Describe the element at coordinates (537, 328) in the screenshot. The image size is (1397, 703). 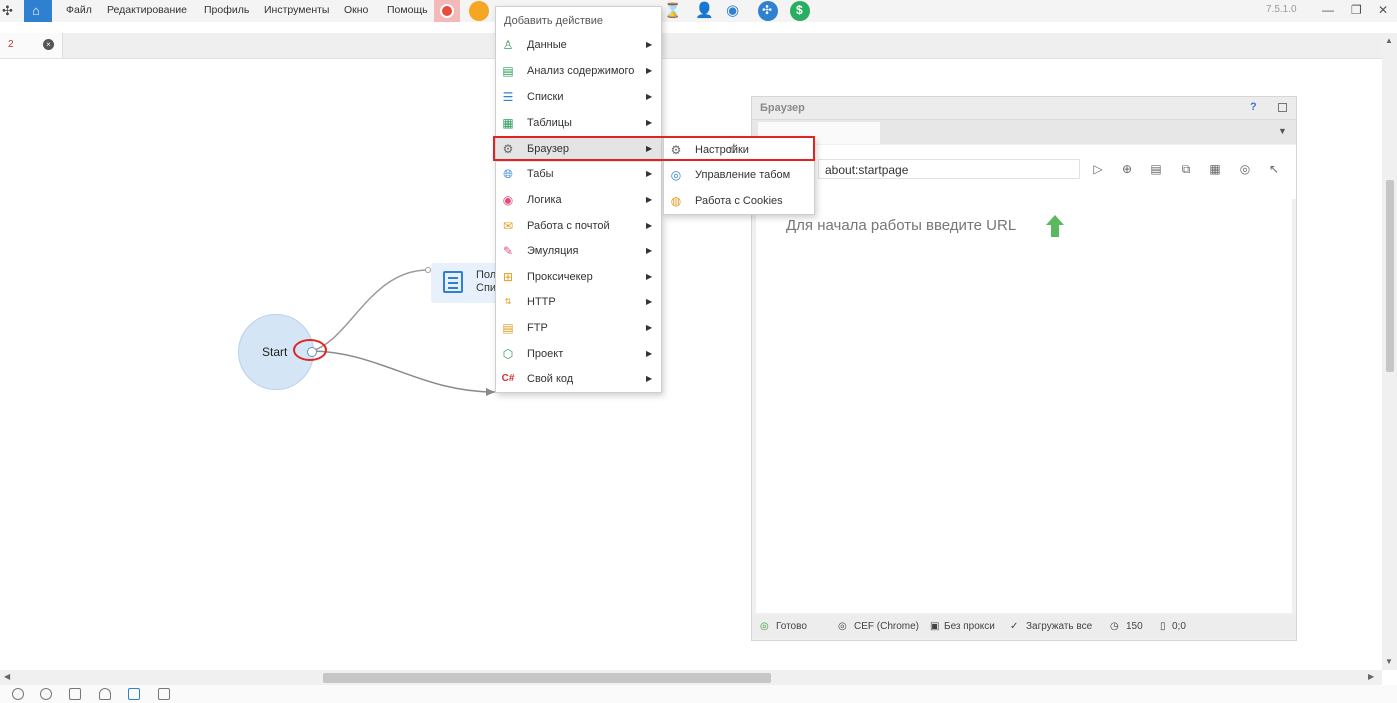
I see `menu-item-label: FTP` at that location.